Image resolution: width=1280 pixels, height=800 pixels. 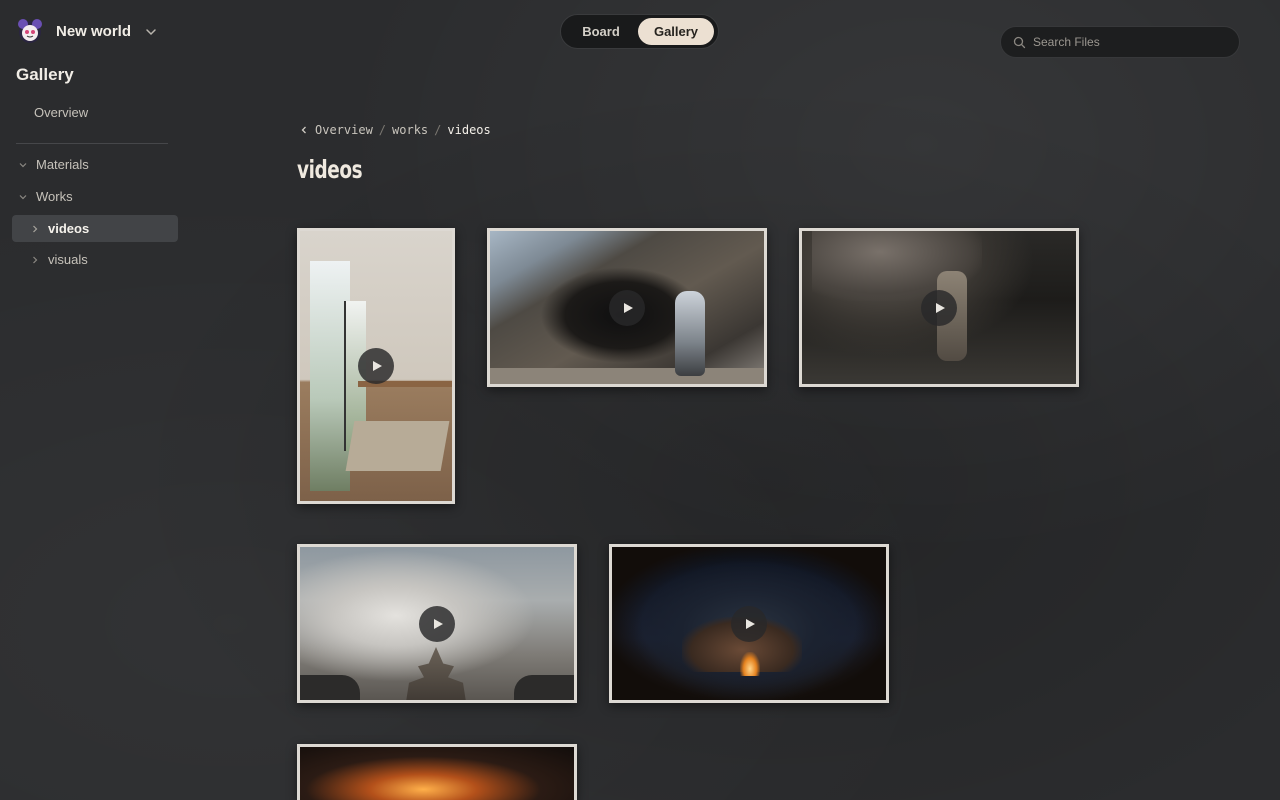 I want to click on workspace-switcher: New world, so click(x=86, y=31).